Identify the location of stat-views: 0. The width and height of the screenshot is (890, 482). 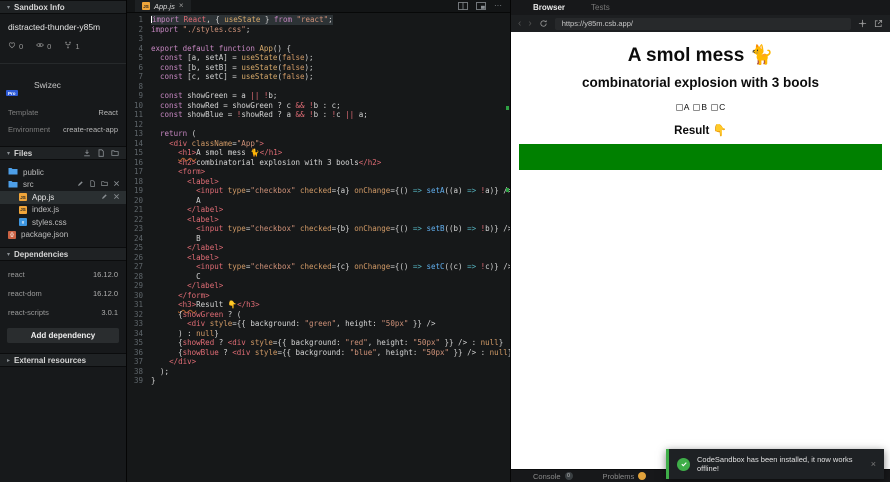
(43, 46).